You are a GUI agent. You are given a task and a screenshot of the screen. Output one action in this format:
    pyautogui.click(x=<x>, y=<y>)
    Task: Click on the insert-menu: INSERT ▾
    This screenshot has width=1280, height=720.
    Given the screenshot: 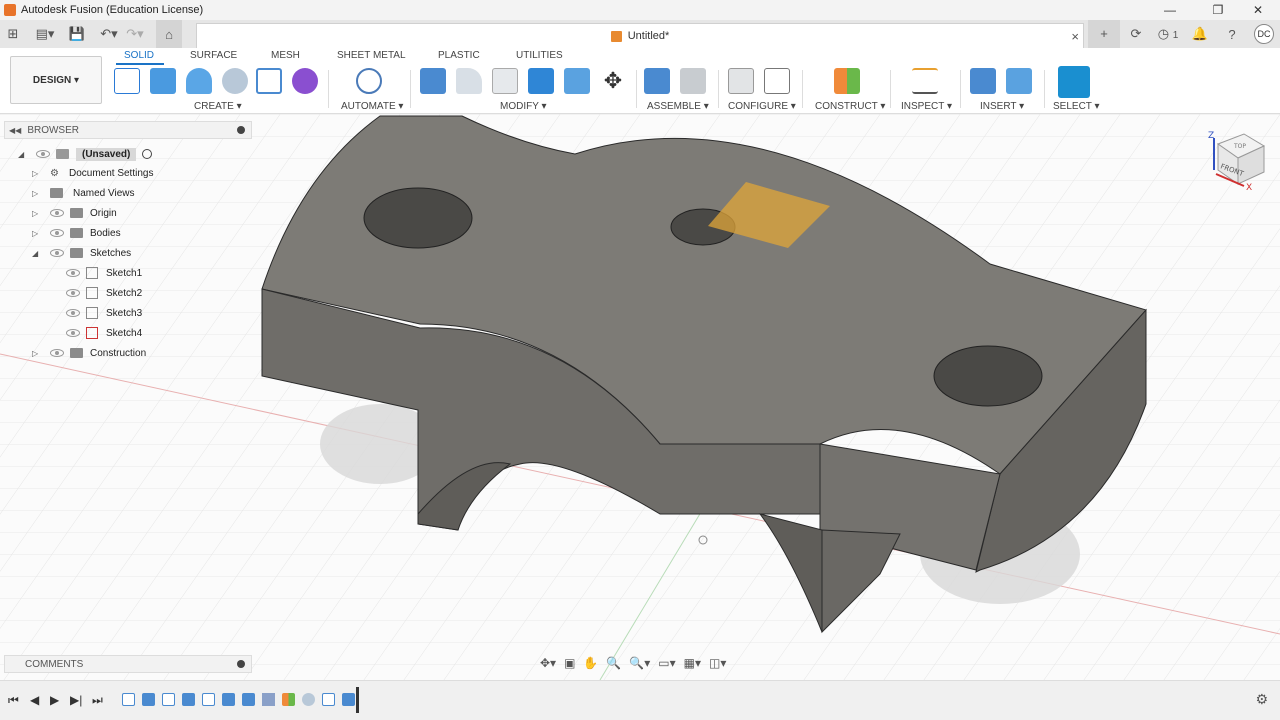 What is the action you would take?
    pyautogui.click(x=1002, y=106)
    